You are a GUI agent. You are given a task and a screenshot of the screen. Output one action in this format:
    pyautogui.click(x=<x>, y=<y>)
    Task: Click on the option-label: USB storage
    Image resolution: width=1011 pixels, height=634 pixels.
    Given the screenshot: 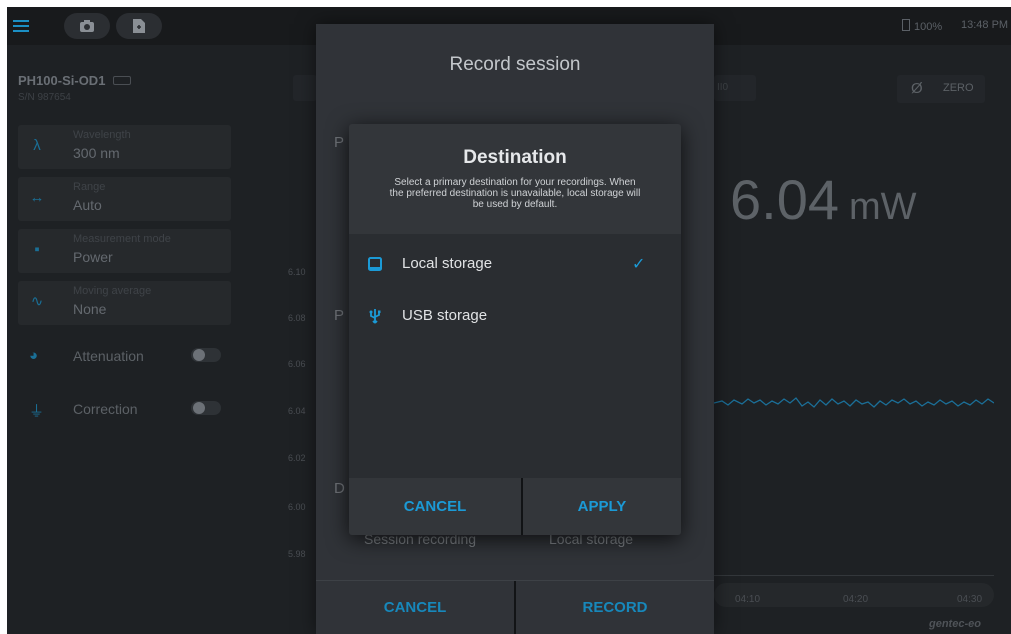 What is the action you would take?
    pyautogui.click(x=445, y=315)
    